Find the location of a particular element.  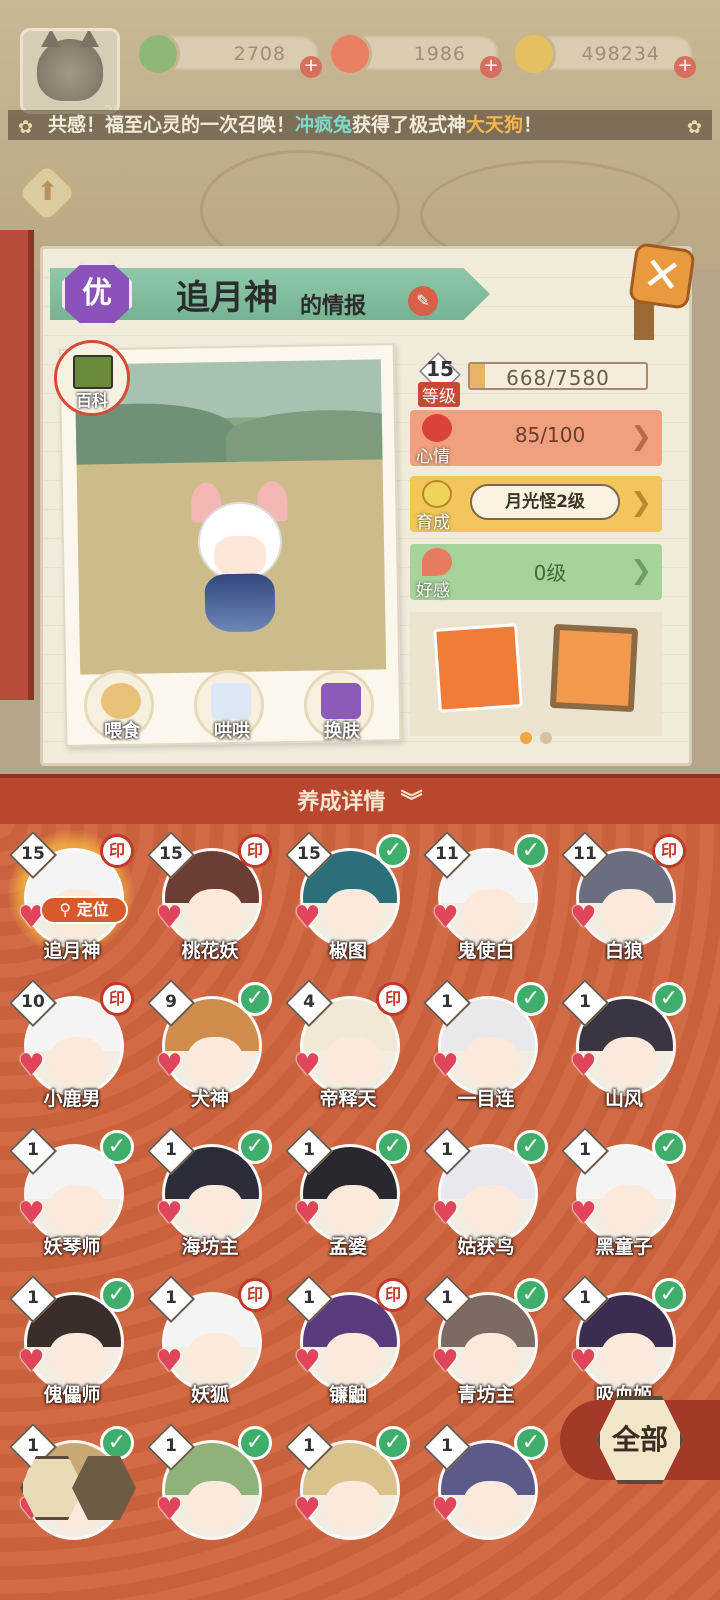

mood-value: 85/100 is located at coordinates (550, 435).